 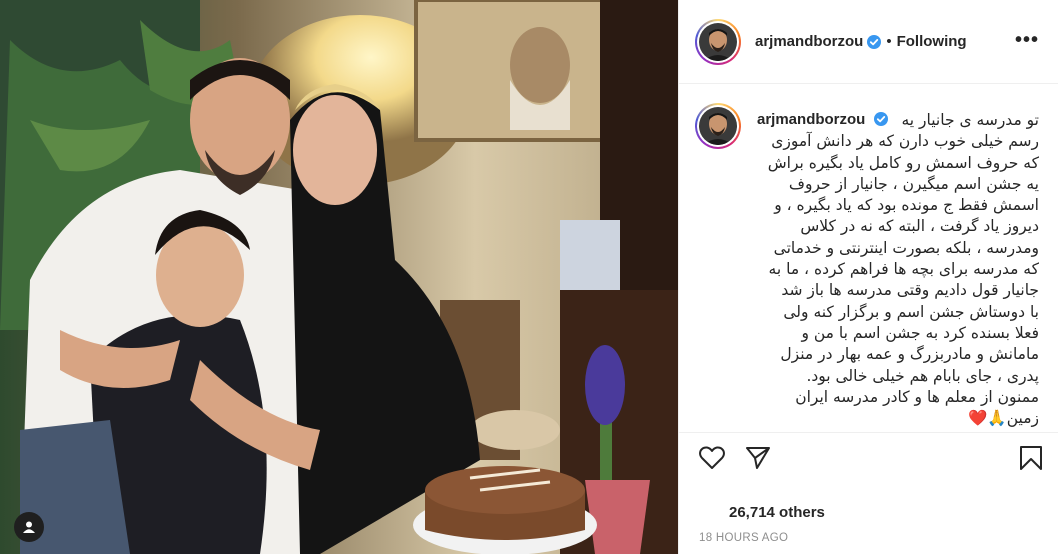 I want to click on user-tag-button, so click(x=29, y=527).